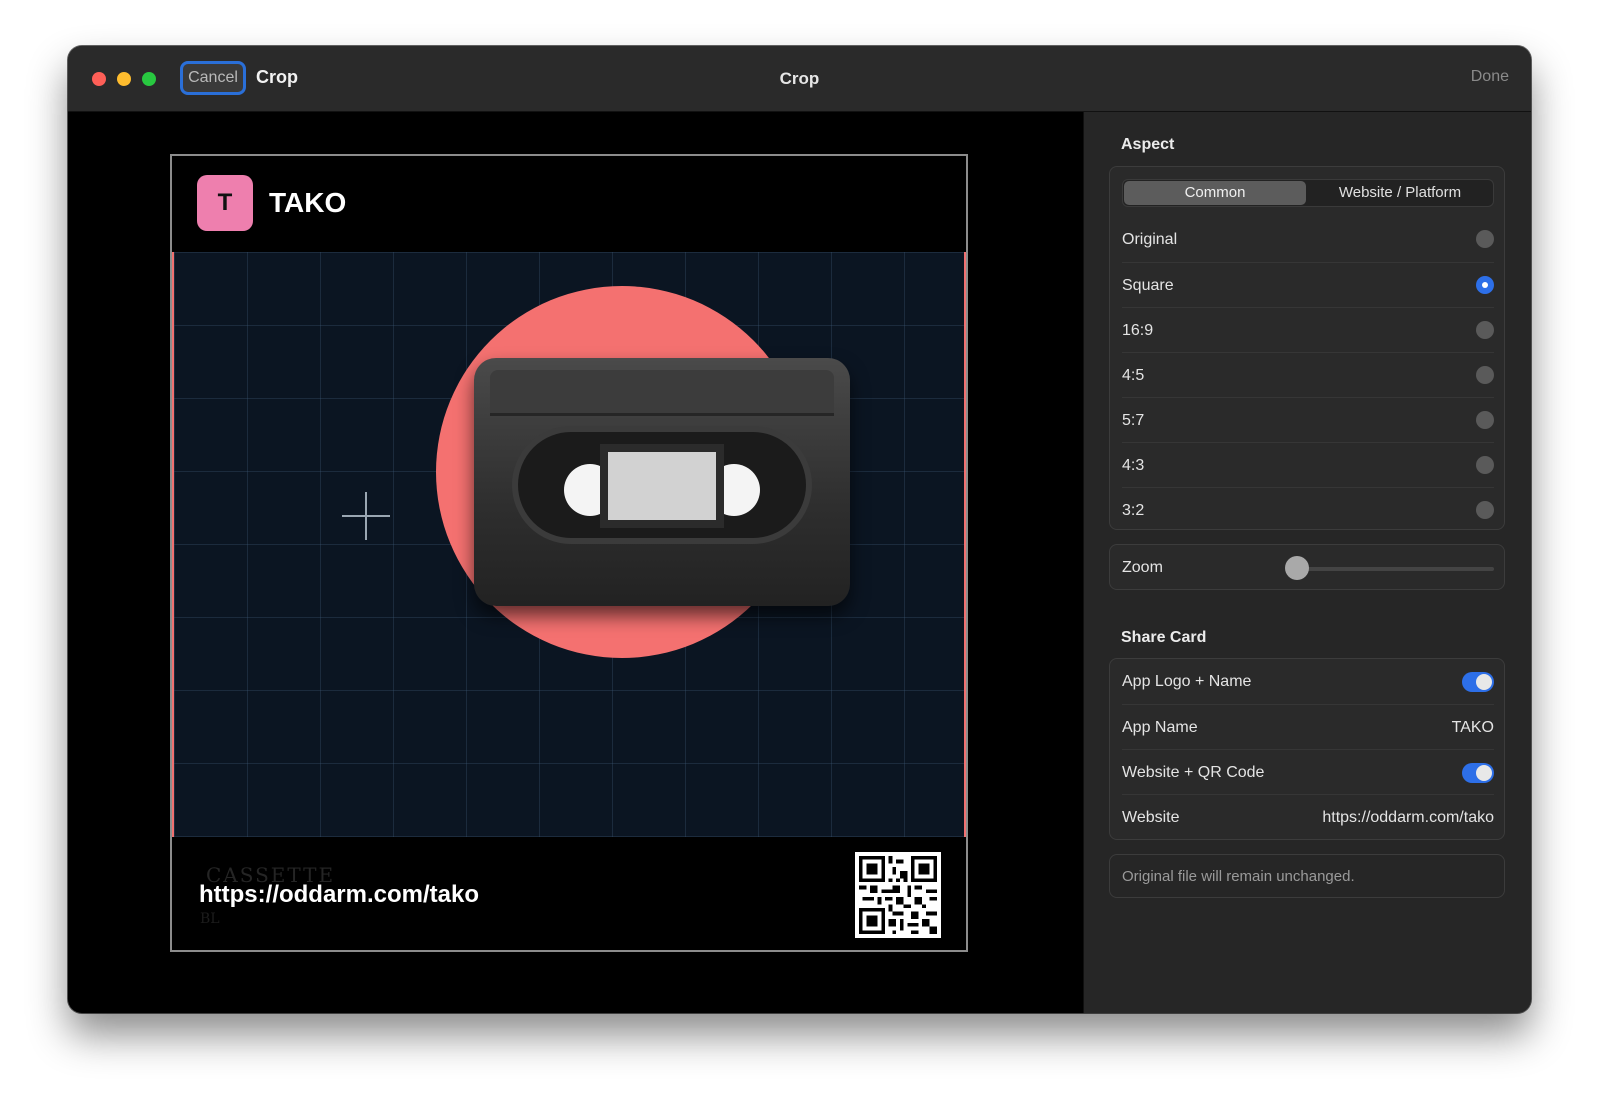 Image resolution: width=1600 pixels, height=1105 pixels. What do you see at coordinates (1133, 465) in the screenshot?
I see `aspect-option-label: 4:3` at bounding box center [1133, 465].